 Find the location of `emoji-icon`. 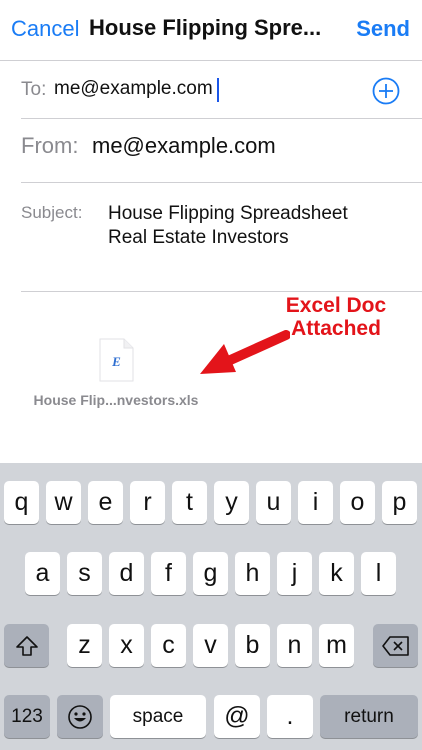

emoji-icon is located at coordinates (80, 716).